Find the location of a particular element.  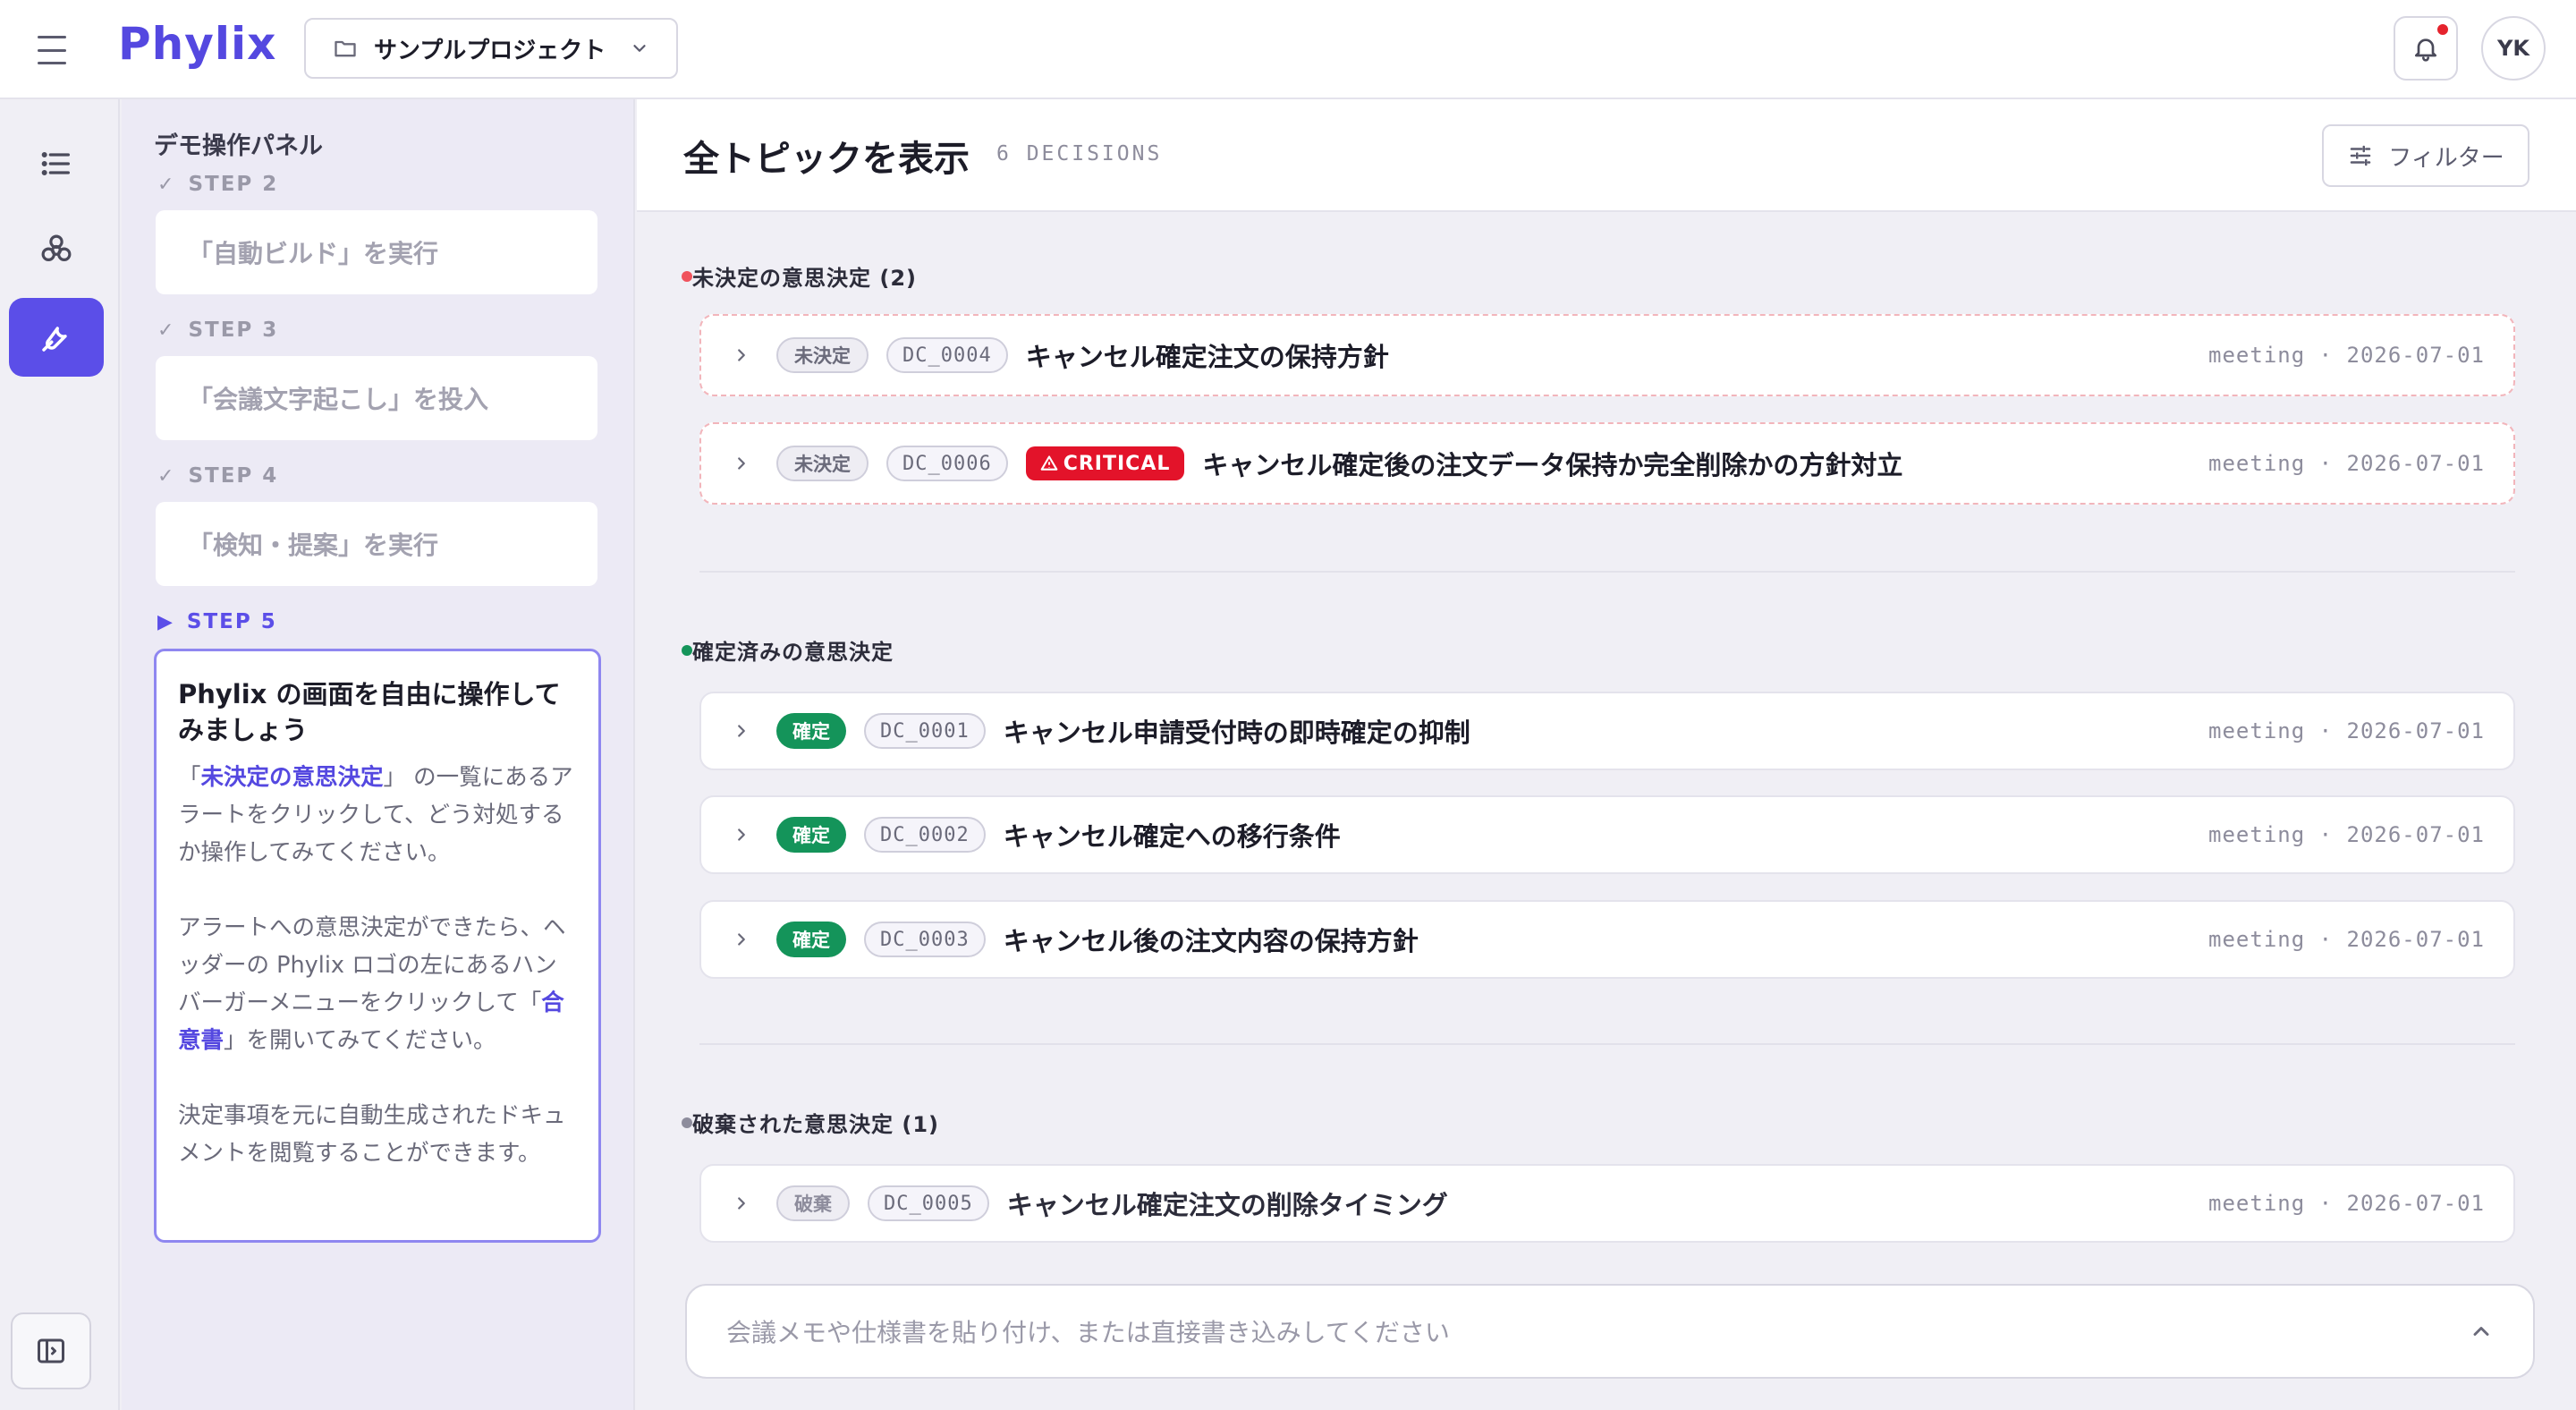

notification-dot is located at coordinates (2443, 29).